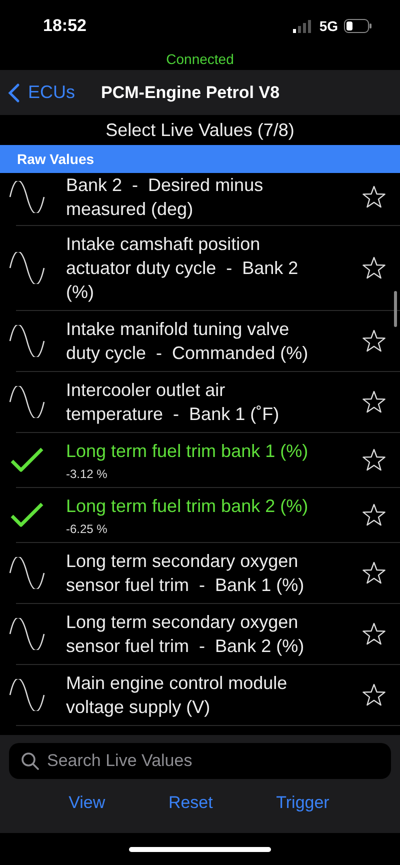 This screenshot has width=400, height=865. Describe the element at coordinates (200, 761) in the screenshot. I see `search-field: Search Live Values` at that location.